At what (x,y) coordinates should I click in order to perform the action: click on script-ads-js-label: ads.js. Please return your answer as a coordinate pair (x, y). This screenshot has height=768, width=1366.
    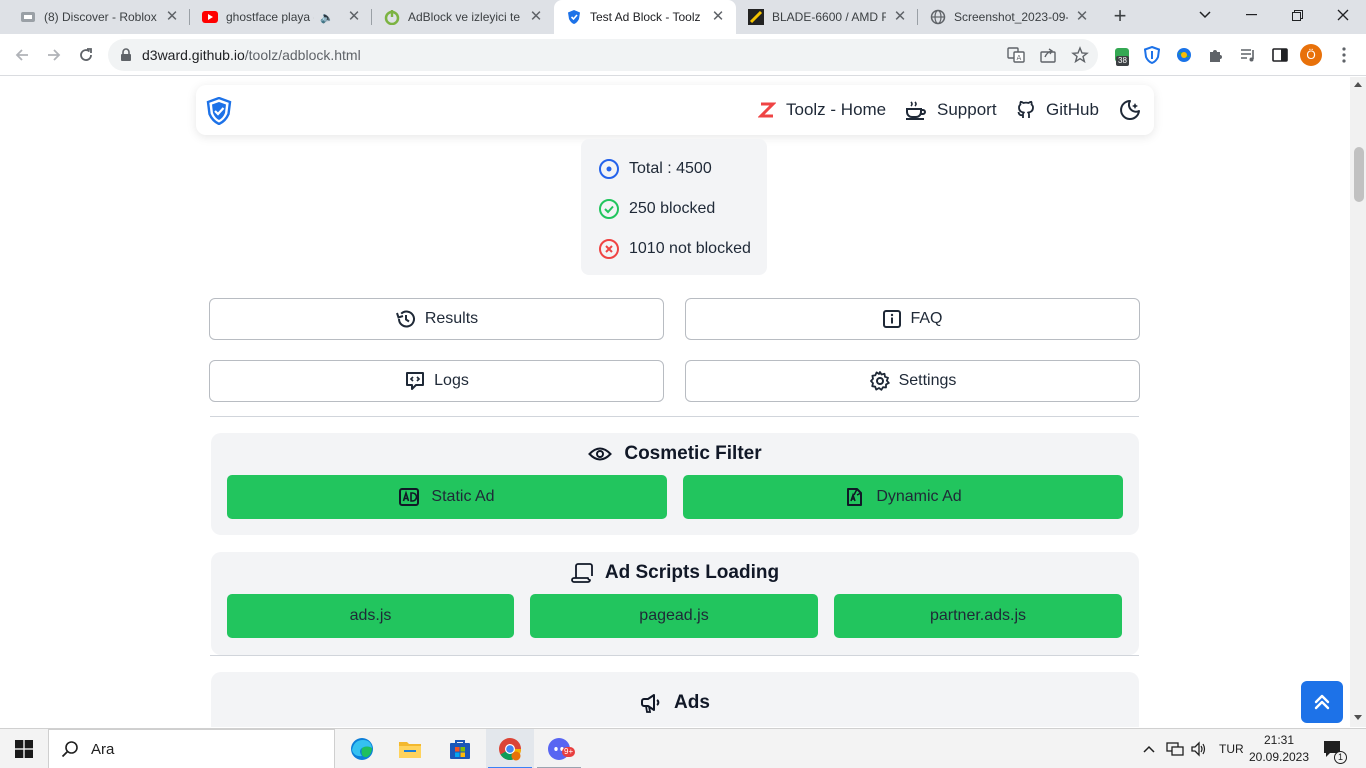
    Looking at the image, I should click on (370, 615).